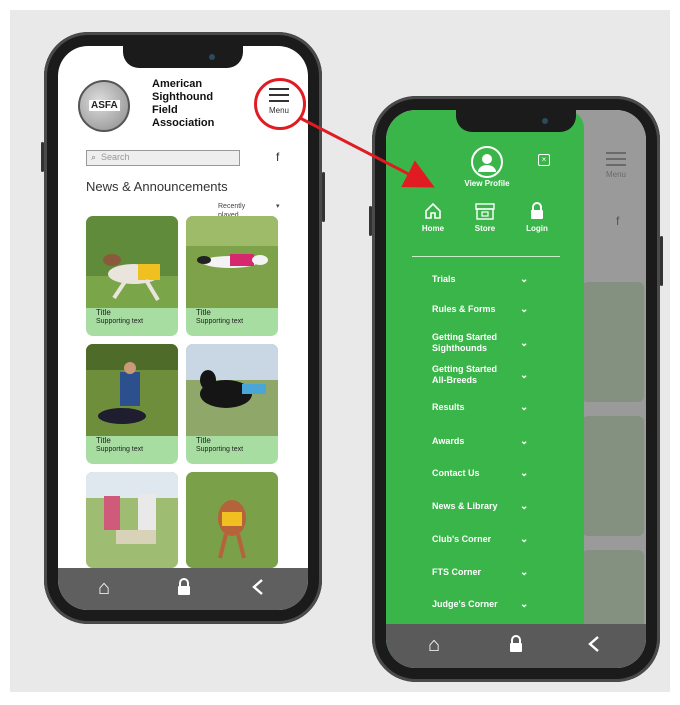  I want to click on annotation-arrow, so click(367, 152).